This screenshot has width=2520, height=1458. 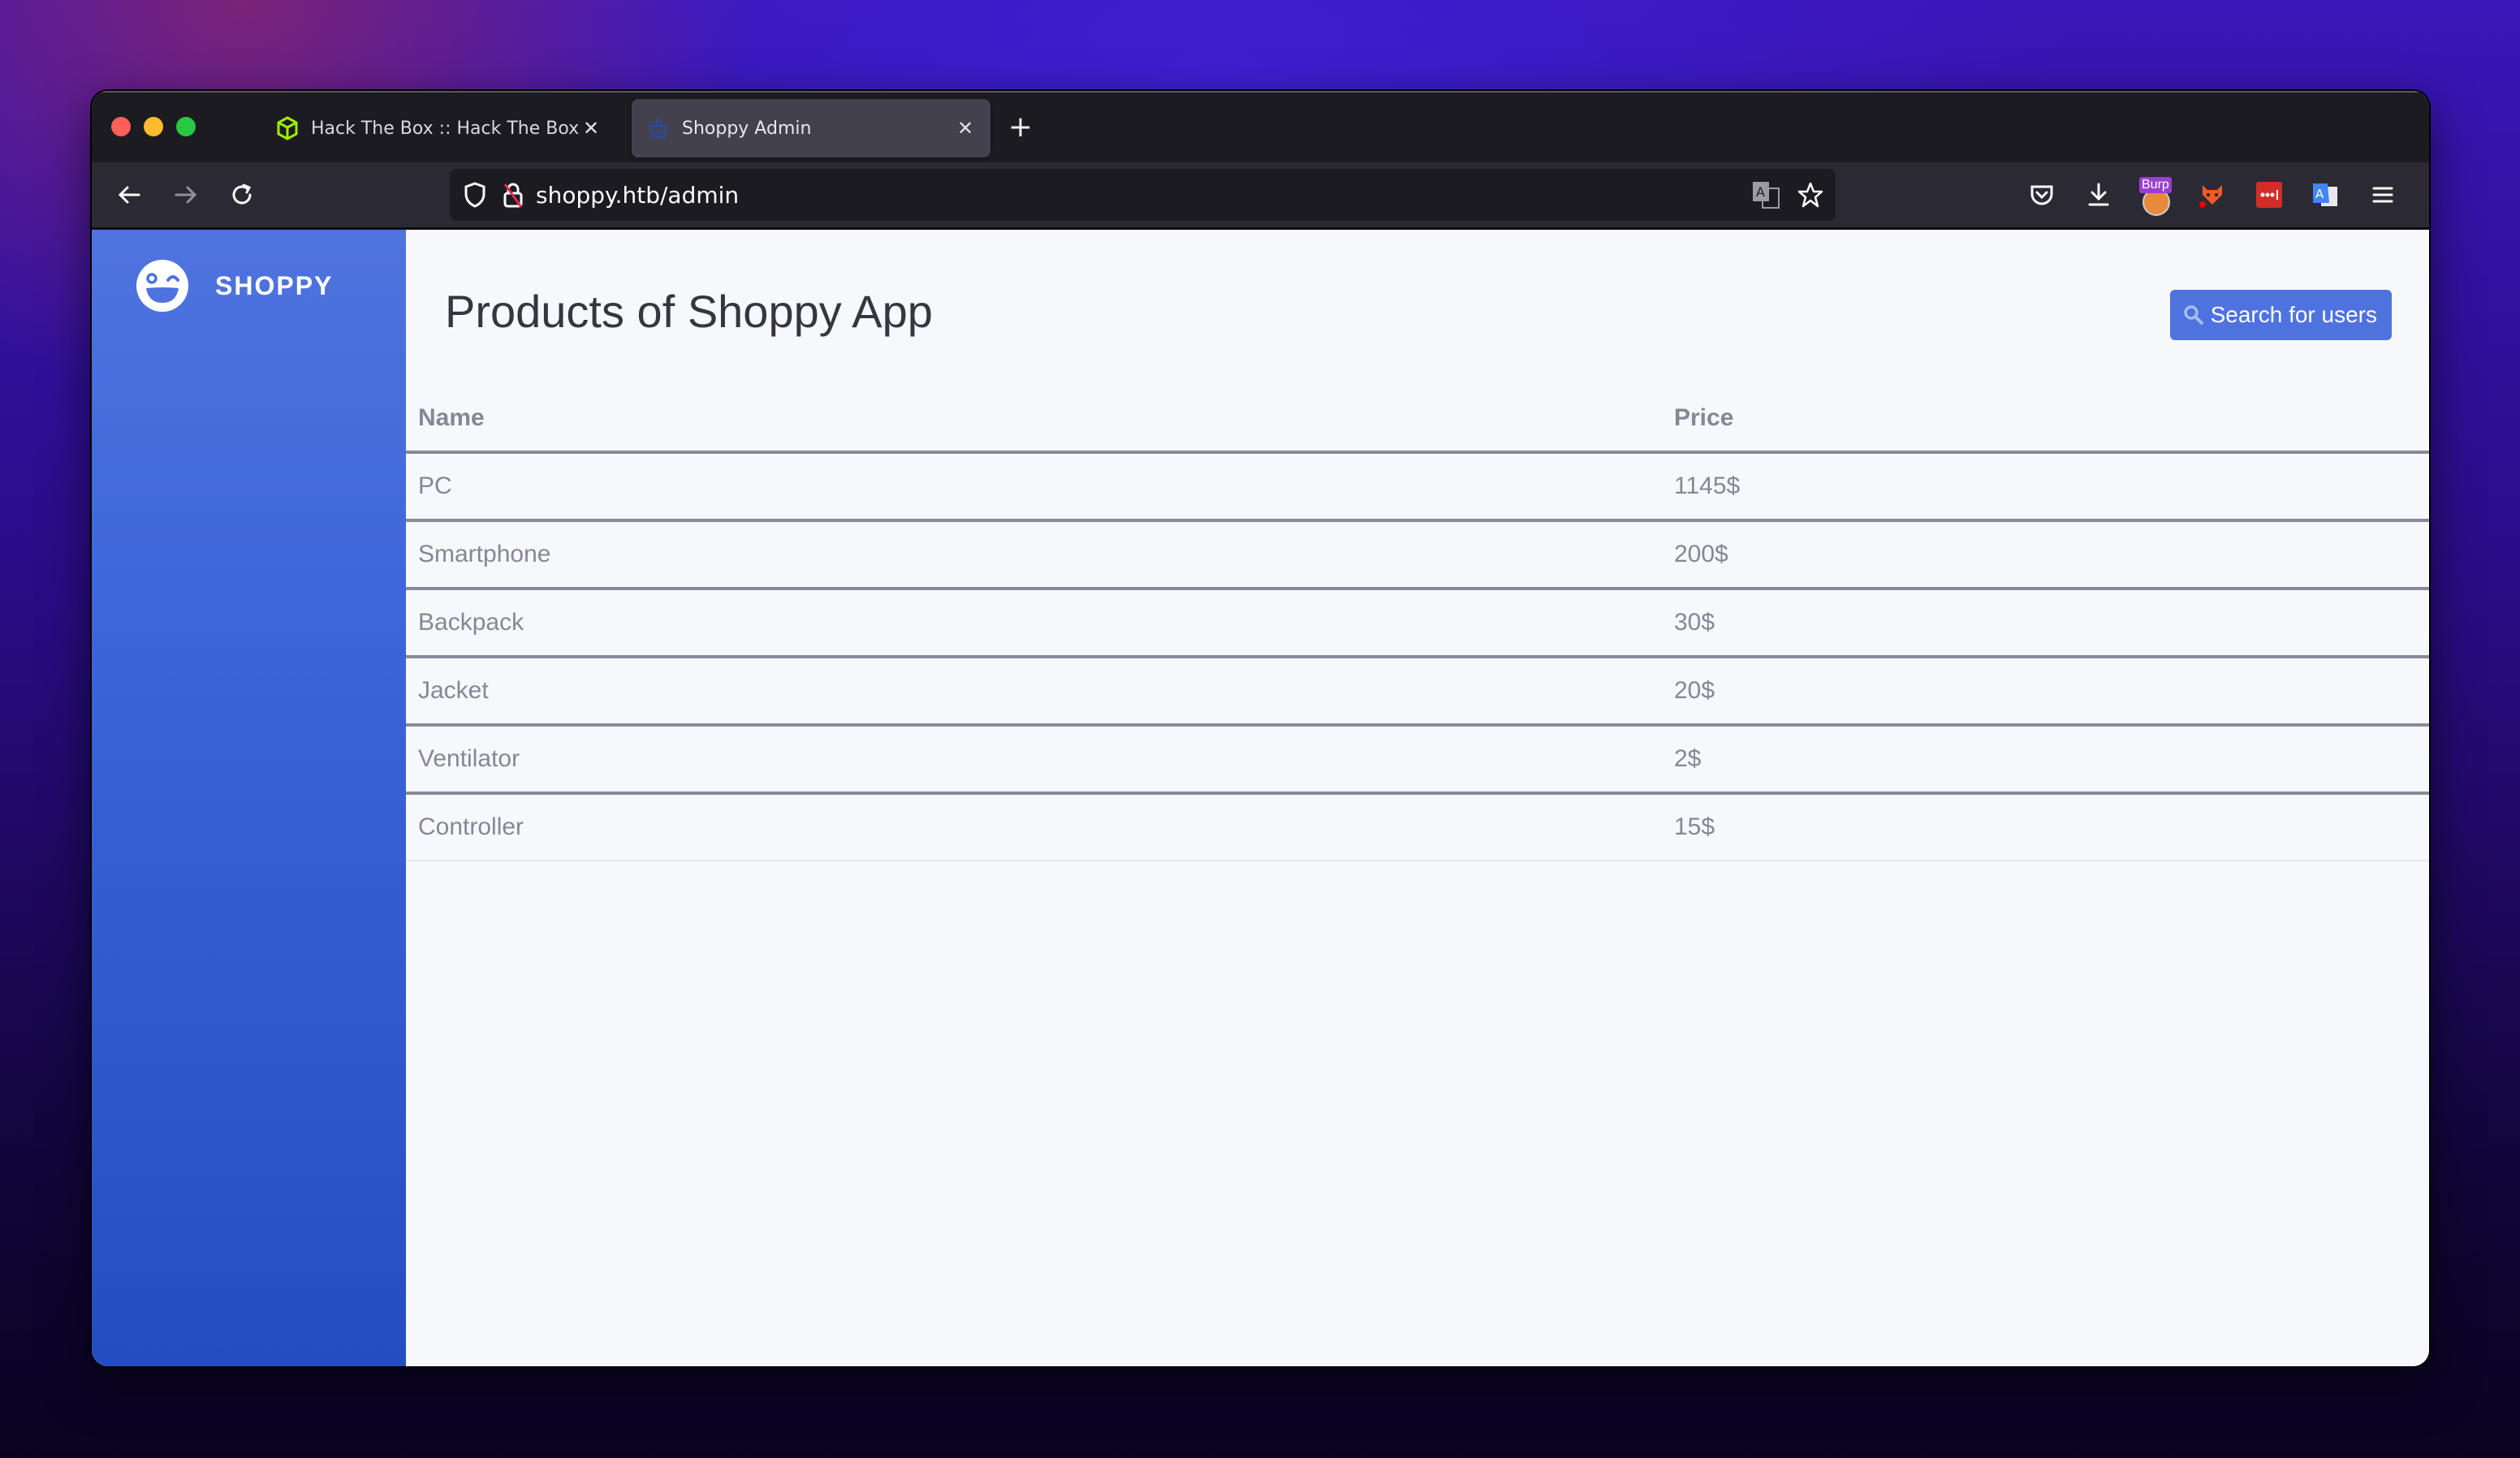 I want to click on search-for-users-button: Search for users, so click(x=2280, y=315).